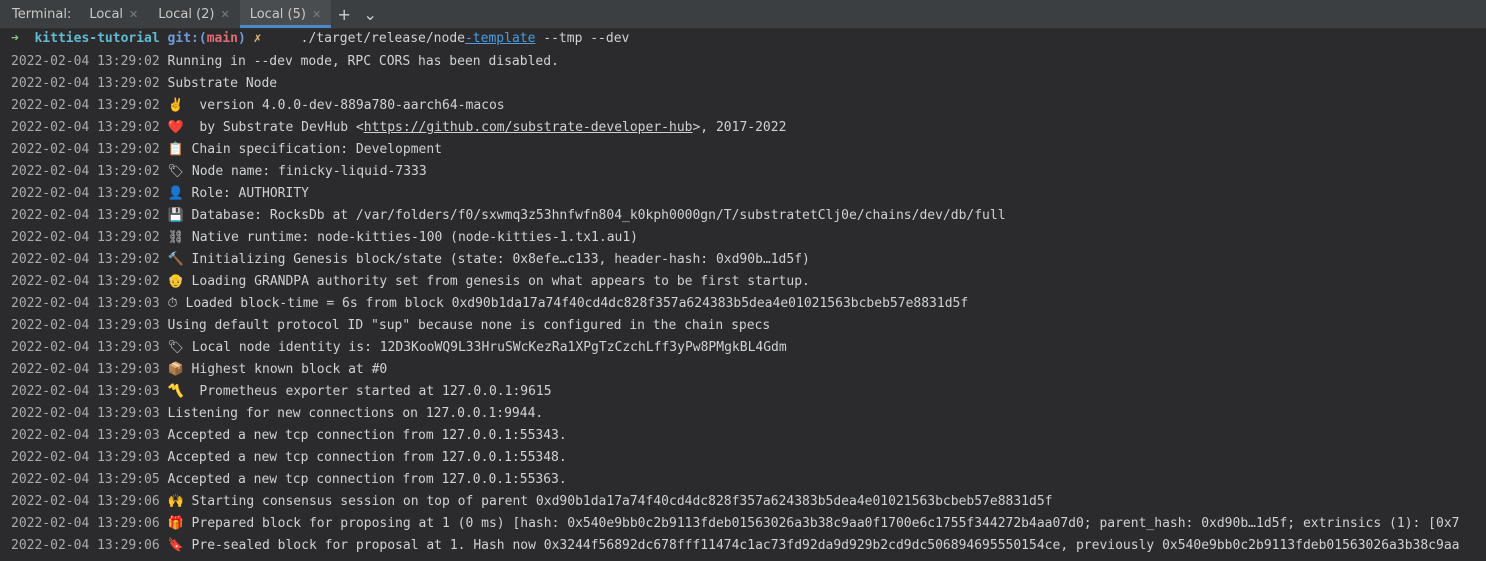 This screenshot has width=1486, height=561. I want to click on tab-local-5: Local (5) ✕, so click(285, 14).